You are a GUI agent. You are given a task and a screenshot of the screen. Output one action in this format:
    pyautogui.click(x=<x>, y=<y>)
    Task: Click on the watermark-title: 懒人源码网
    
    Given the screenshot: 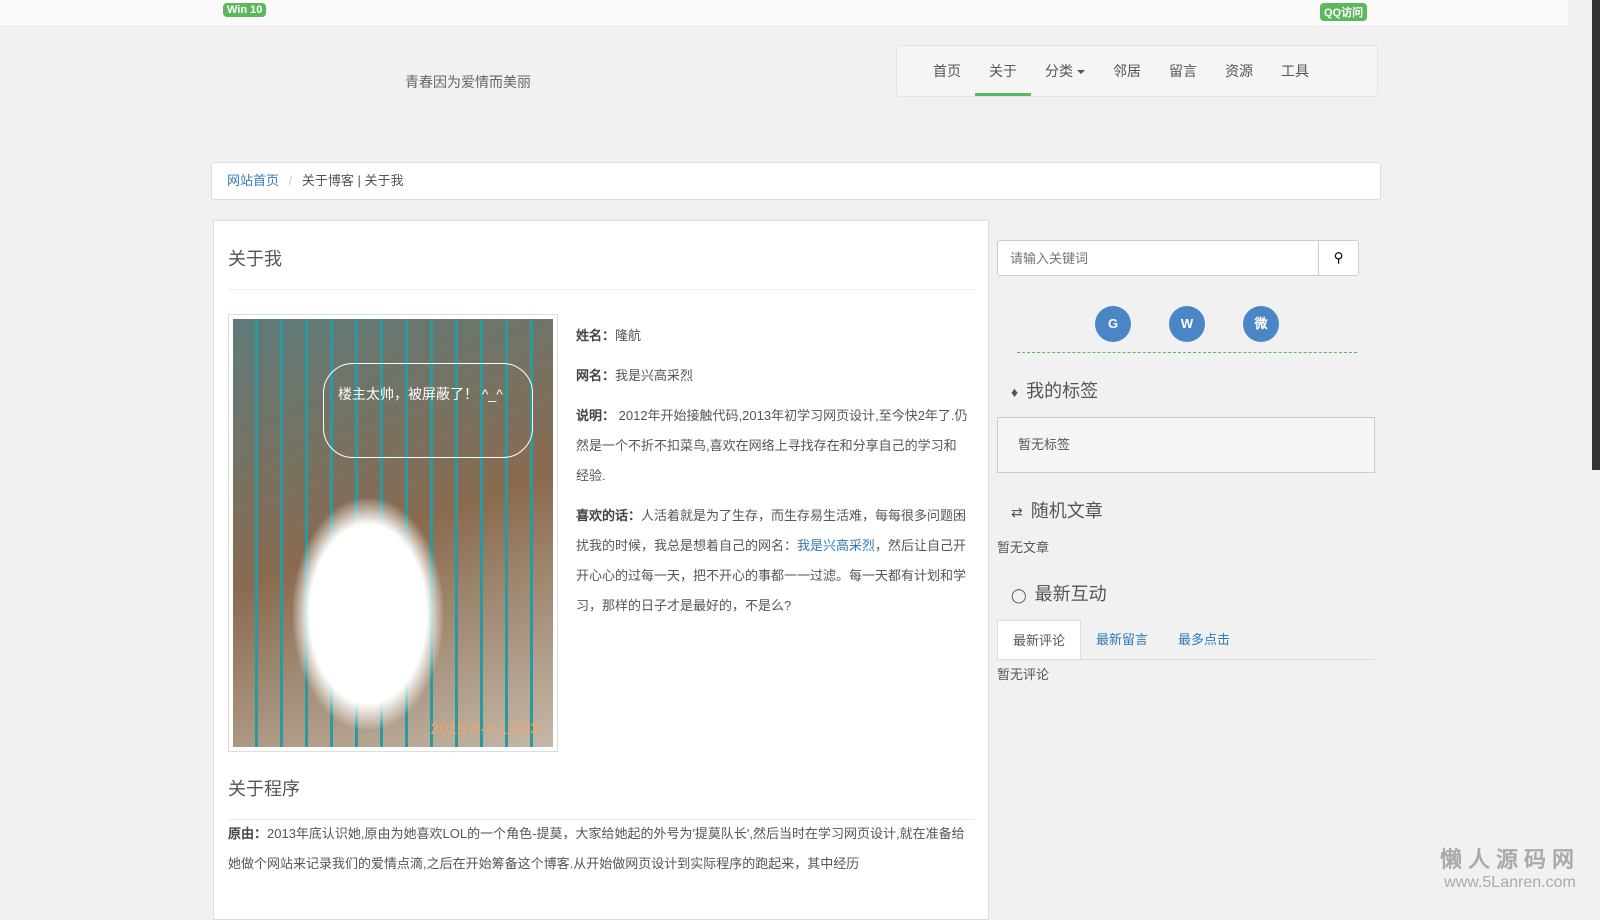 What is the action you would take?
    pyautogui.click(x=1509, y=859)
    